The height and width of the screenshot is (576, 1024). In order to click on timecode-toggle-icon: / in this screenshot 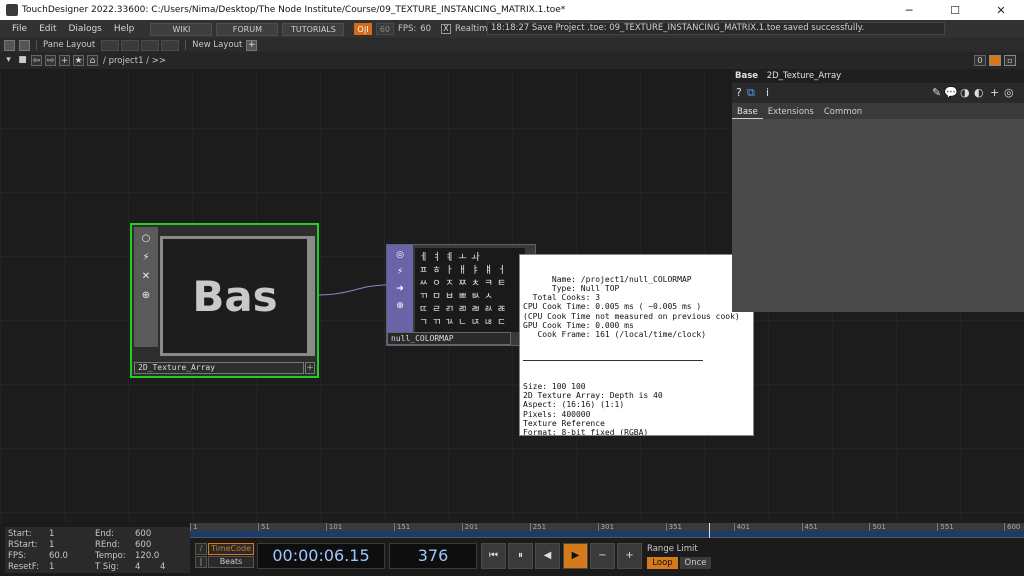, I will do `click(201, 549)`.